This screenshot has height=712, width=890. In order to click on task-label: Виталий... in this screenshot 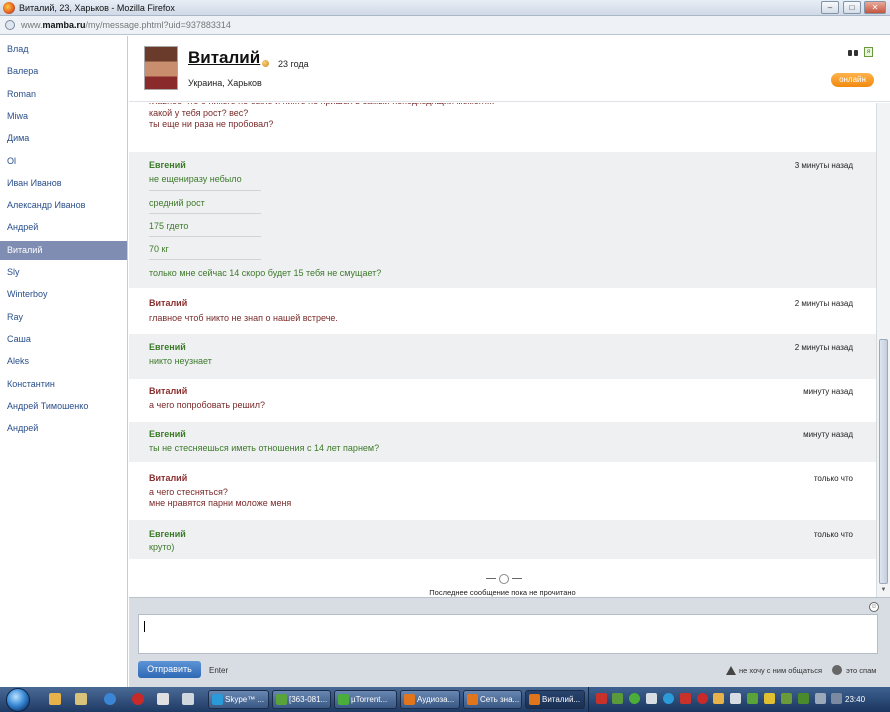, I will do `click(561, 699)`.